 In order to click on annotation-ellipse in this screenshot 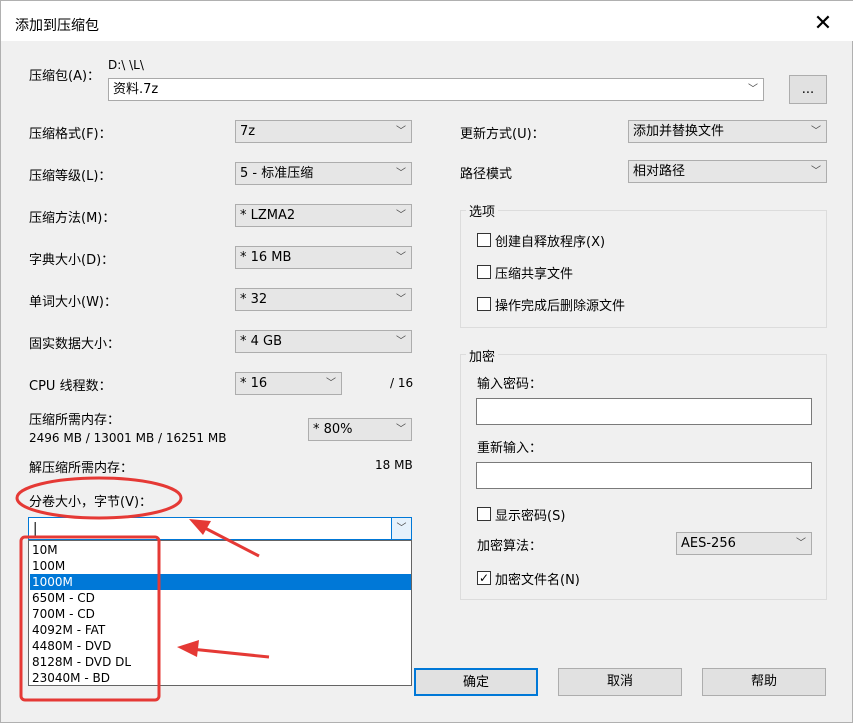, I will do `click(99, 498)`.